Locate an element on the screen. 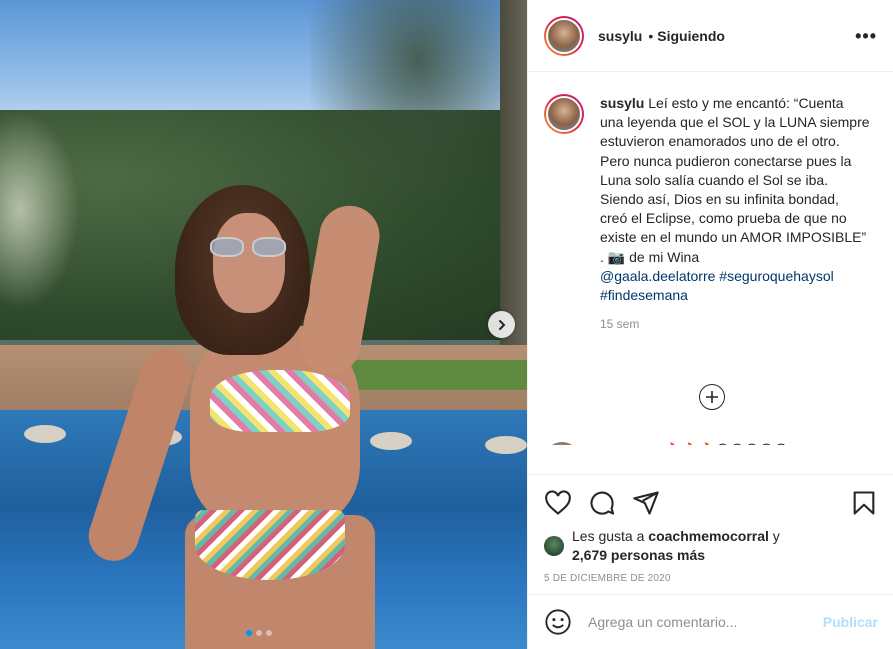  add-comment-bar: Publicar is located at coordinates (710, 621).